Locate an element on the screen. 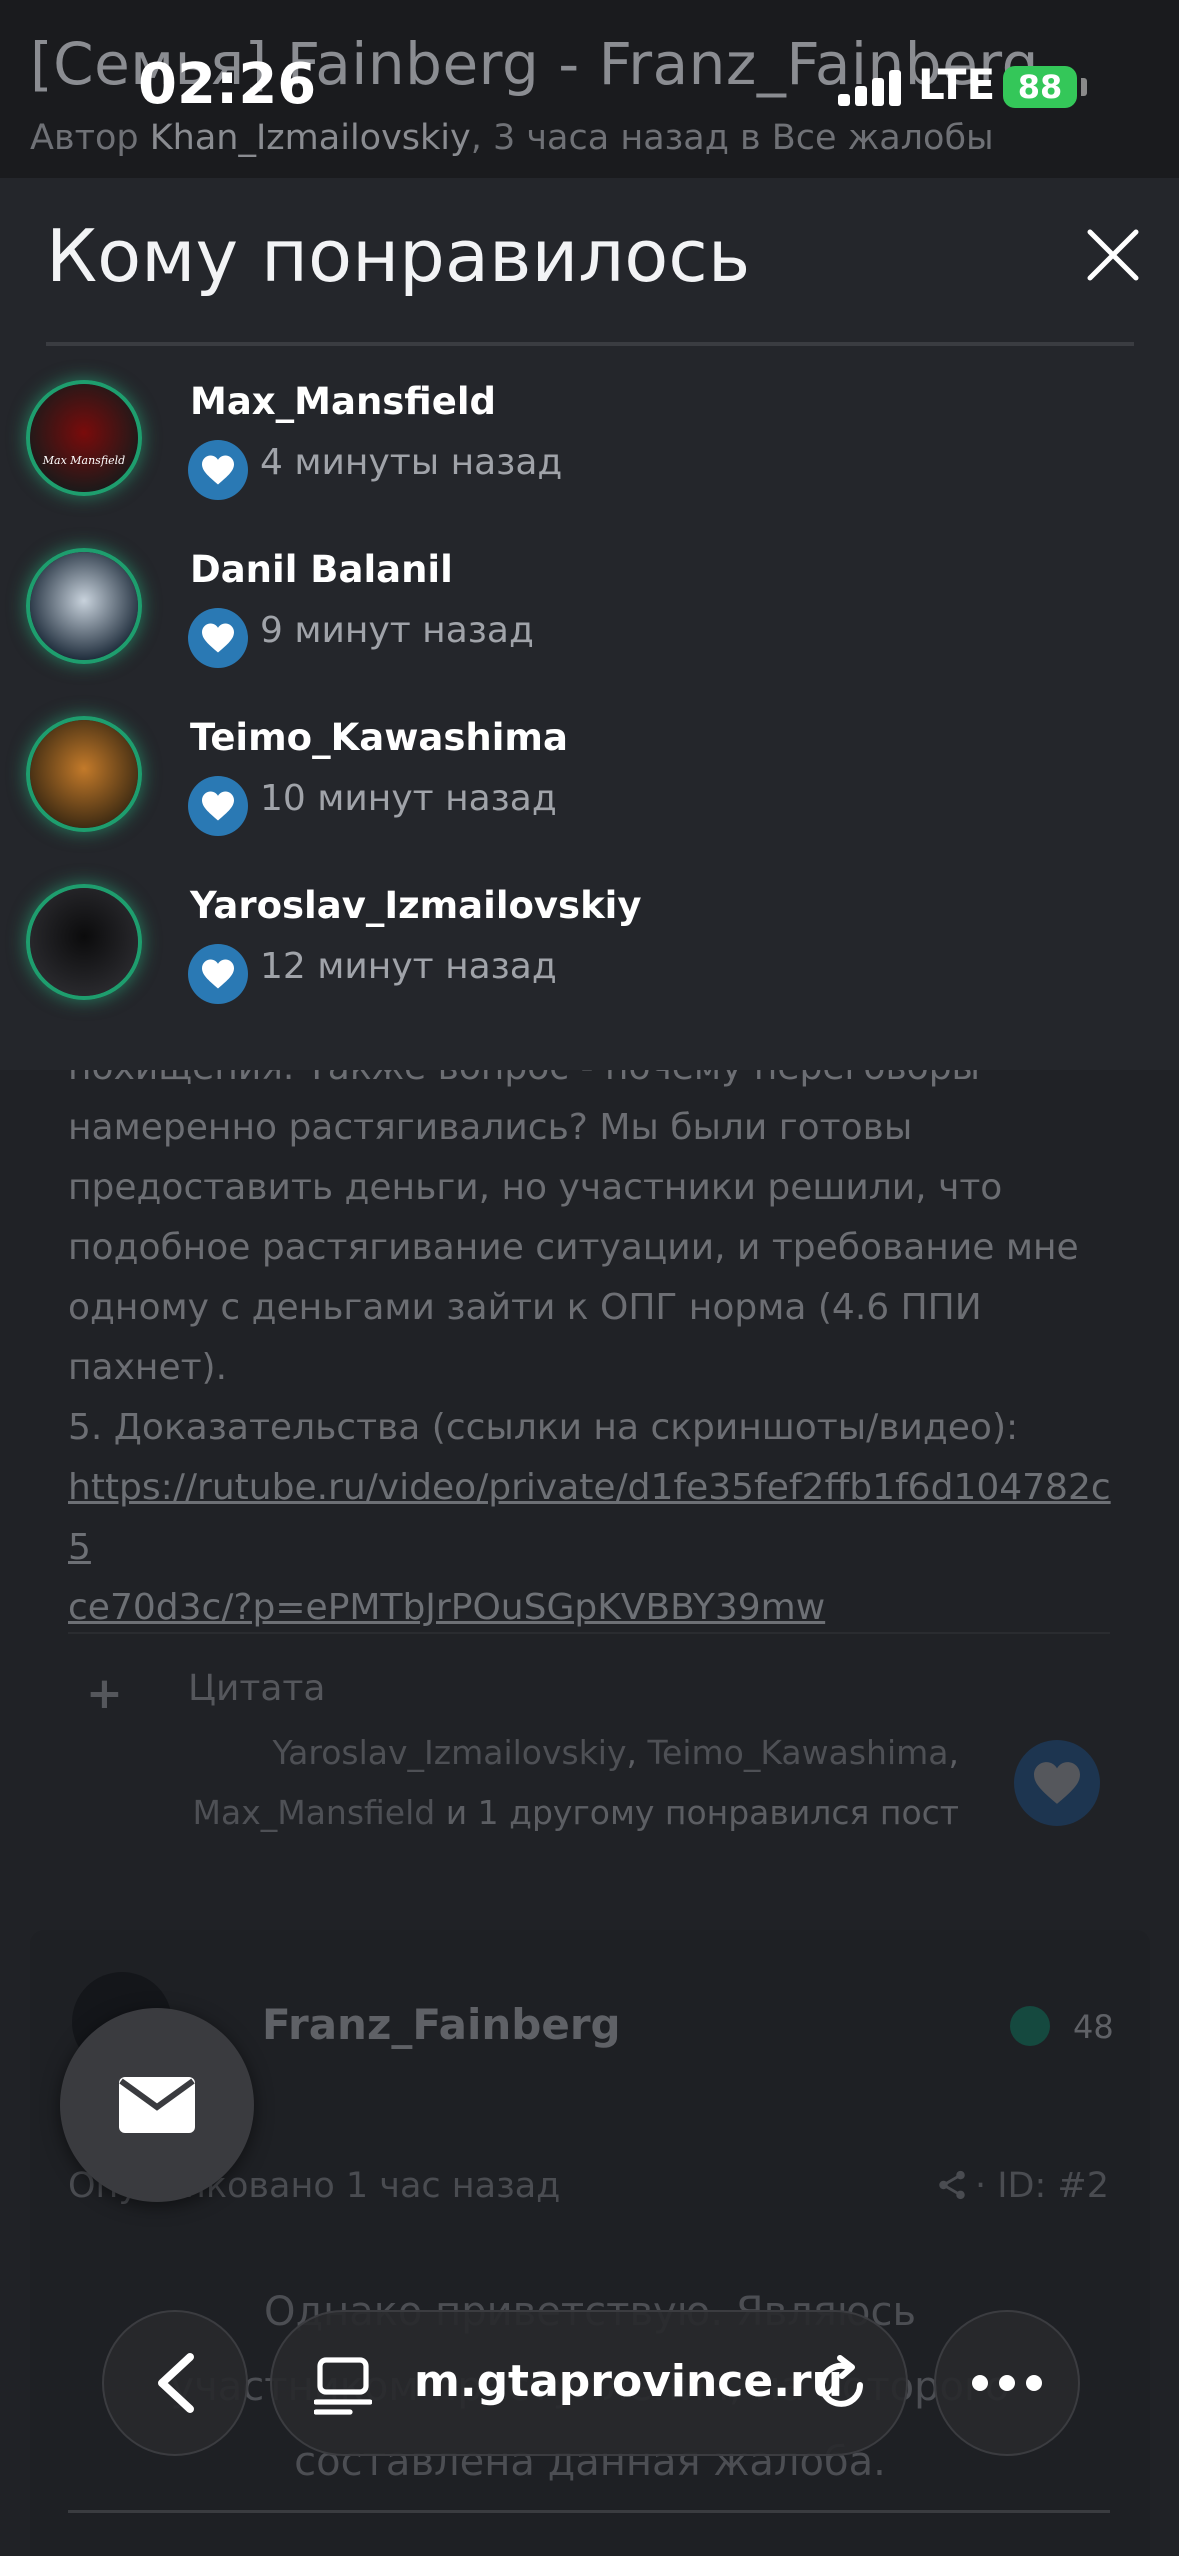 This screenshot has width=1179, height=2556. chevron-left-icon is located at coordinates (176, 2383).